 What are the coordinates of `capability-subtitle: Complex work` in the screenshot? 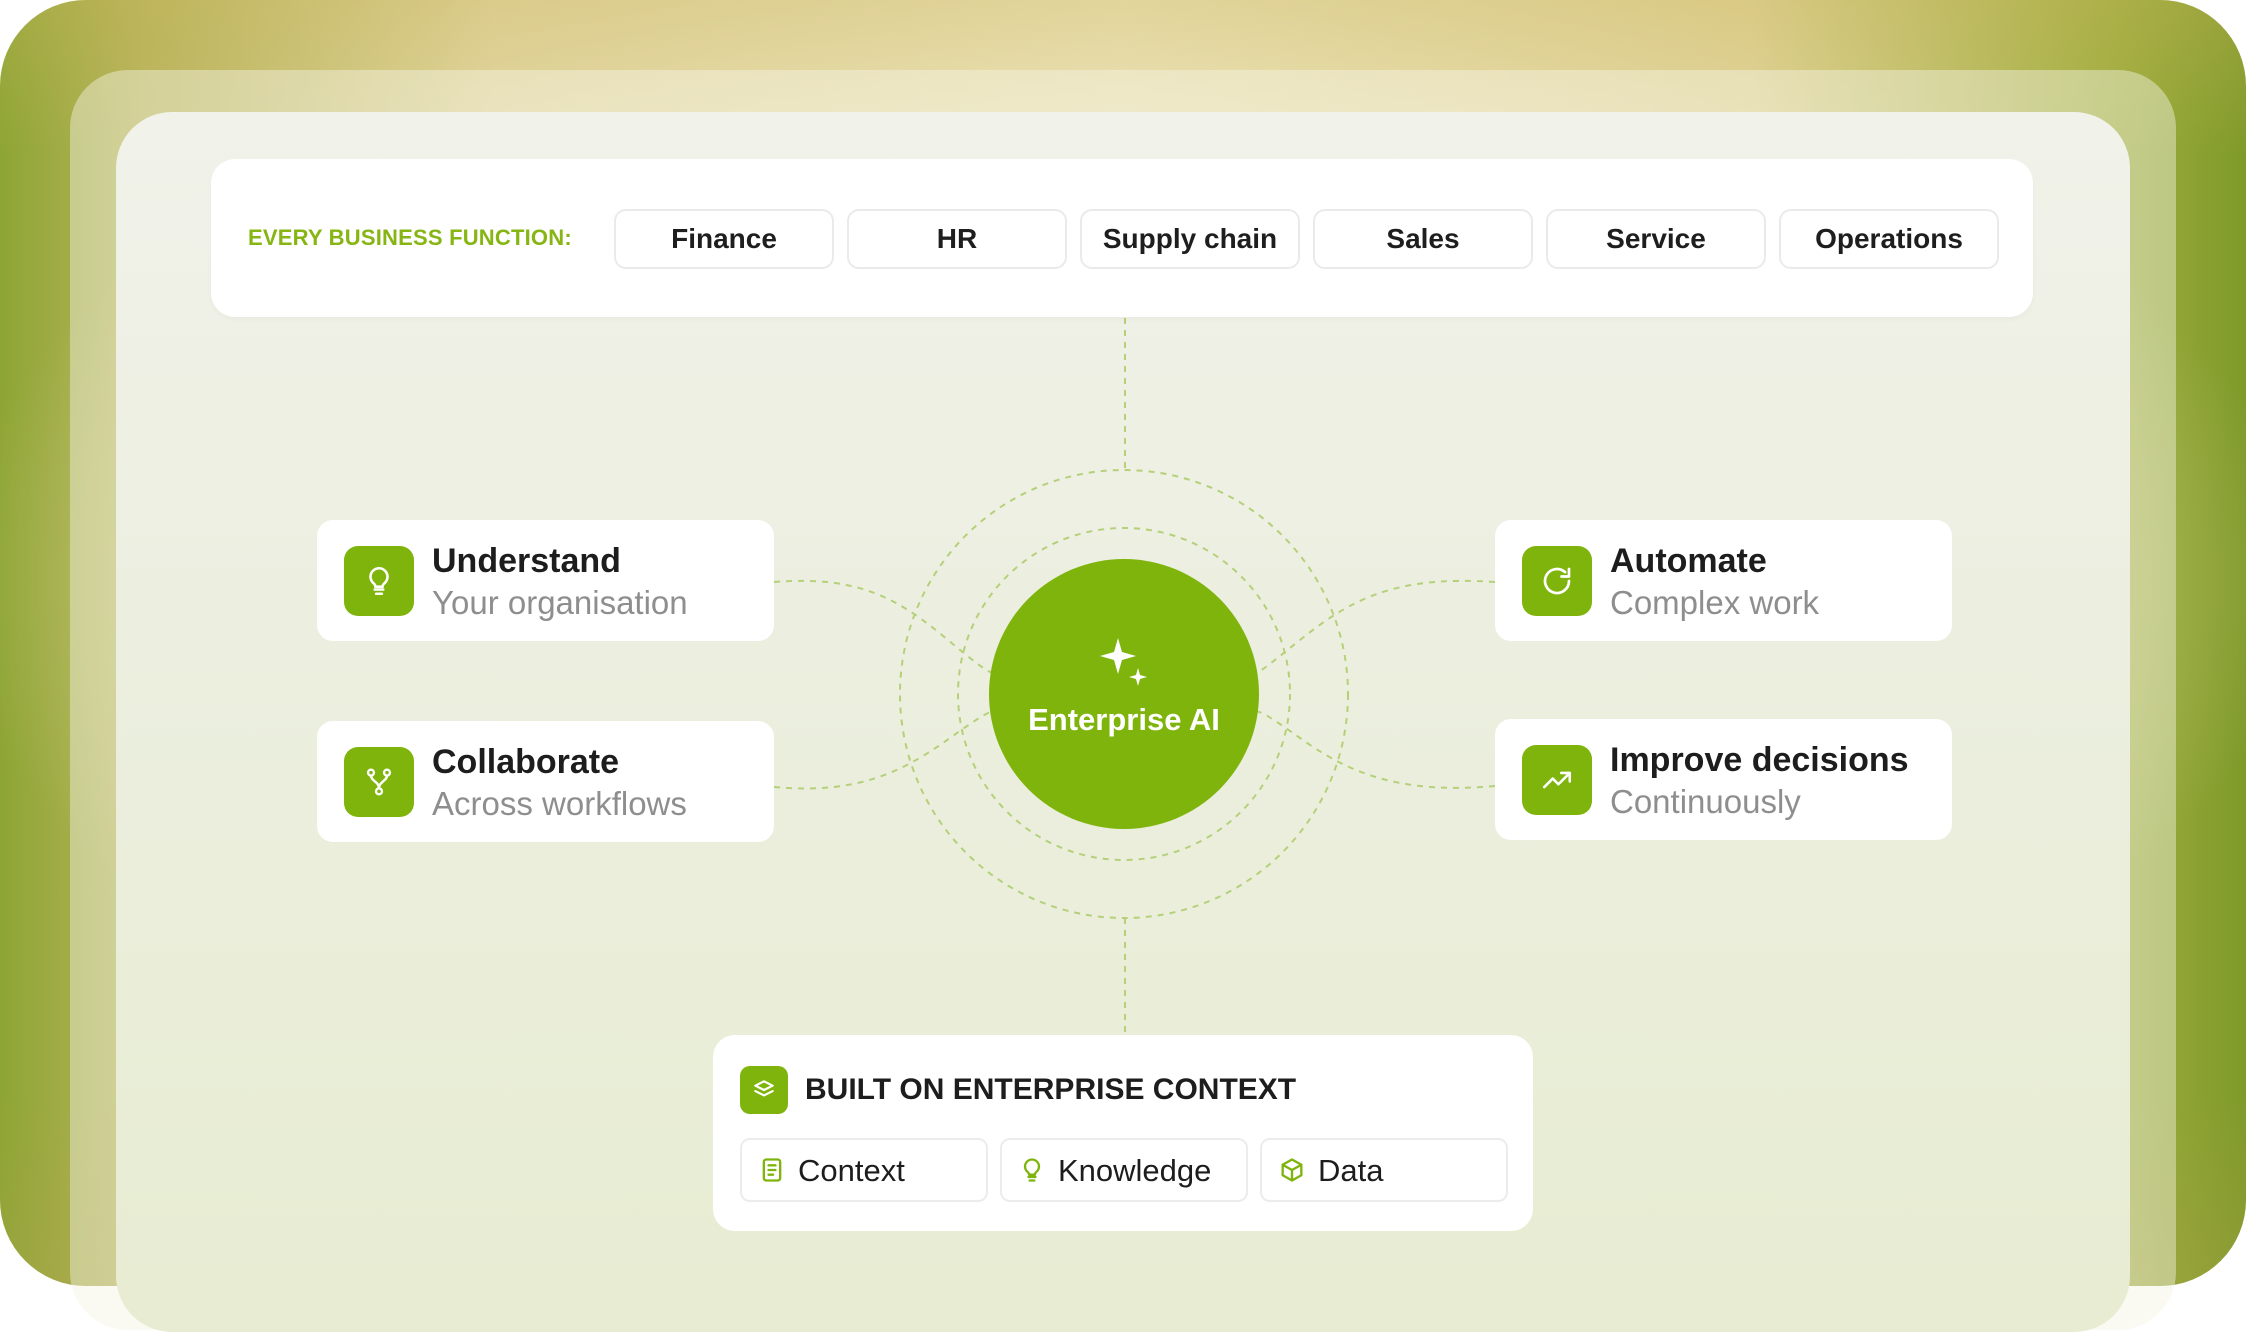 It's located at (1715, 602).